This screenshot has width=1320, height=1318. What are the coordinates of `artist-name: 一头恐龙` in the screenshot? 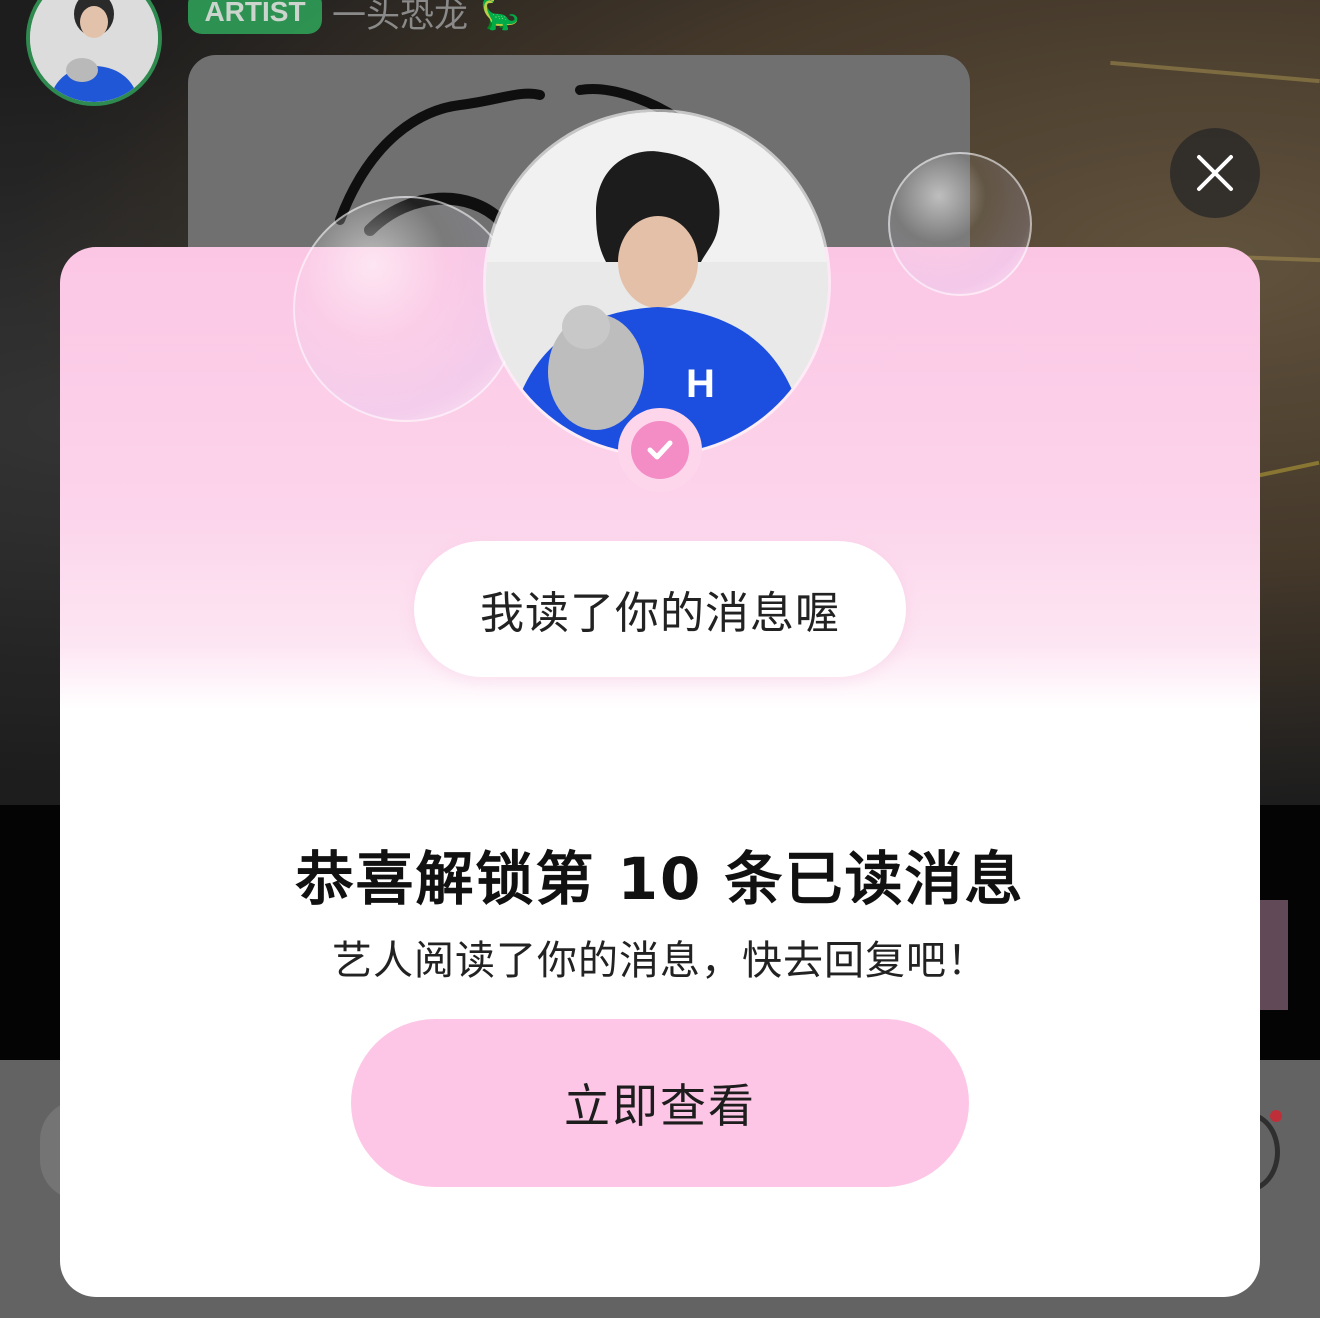 It's located at (400, 18).